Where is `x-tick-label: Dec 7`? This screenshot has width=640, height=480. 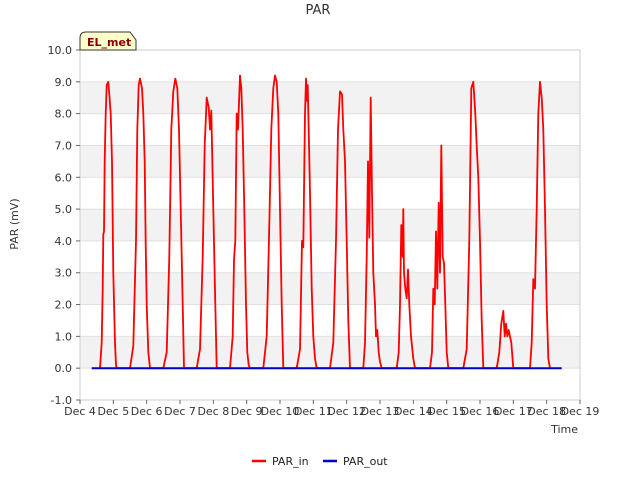
x-tick-label: Dec 7 is located at coordinates (180, 411).